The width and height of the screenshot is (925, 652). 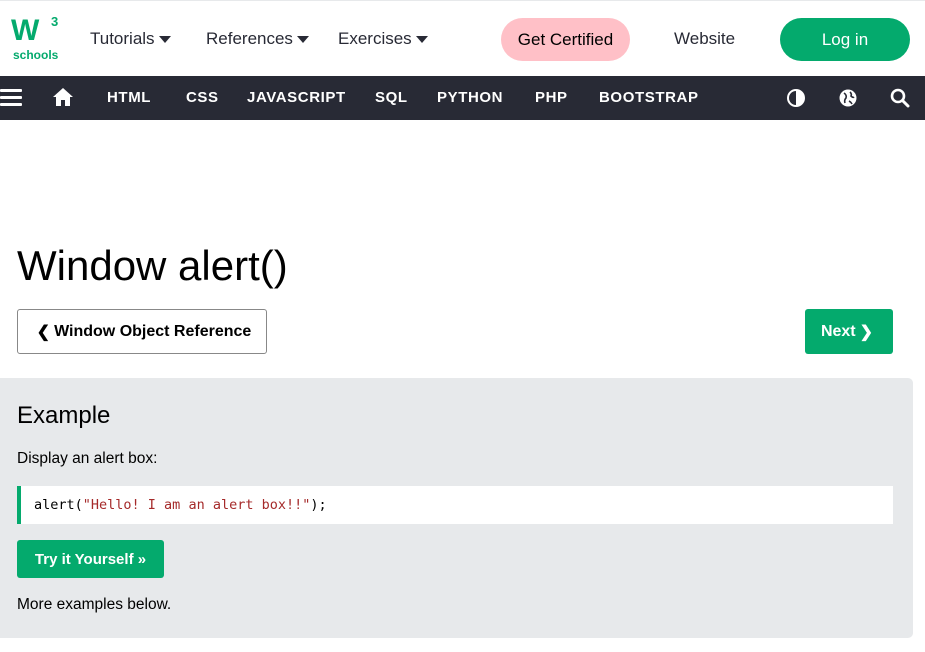 What do you see at coordinates (25, 30) in the screenshot?
I see `logo-letter: W` at bounding box center [25, 30].